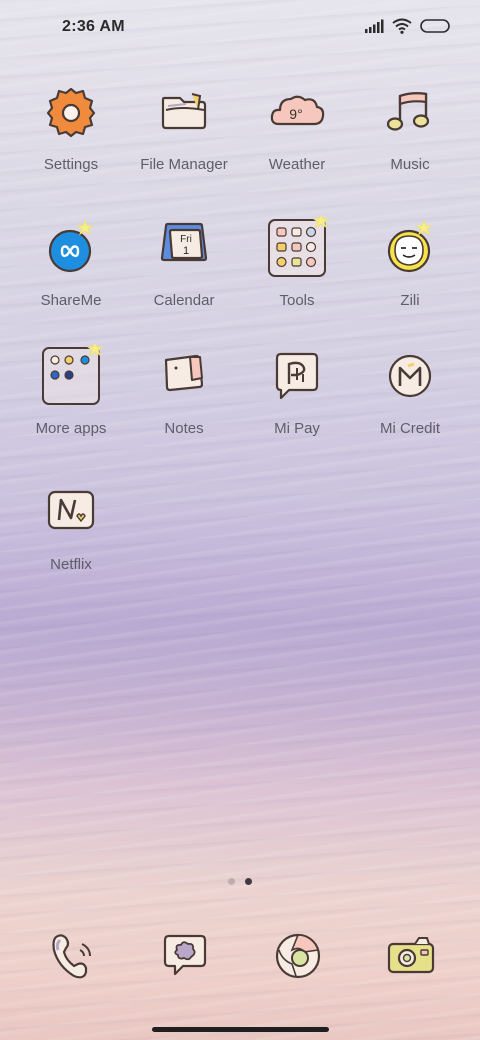  I want to click on app-netflix: Netflix, so click(71, 535).